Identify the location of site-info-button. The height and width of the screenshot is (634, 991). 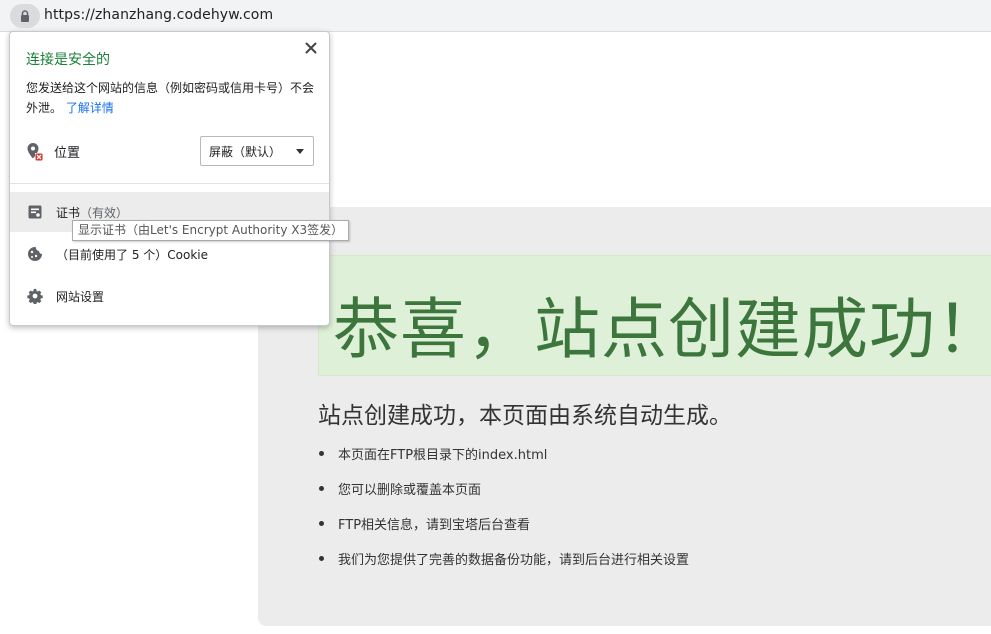
(25, 16).